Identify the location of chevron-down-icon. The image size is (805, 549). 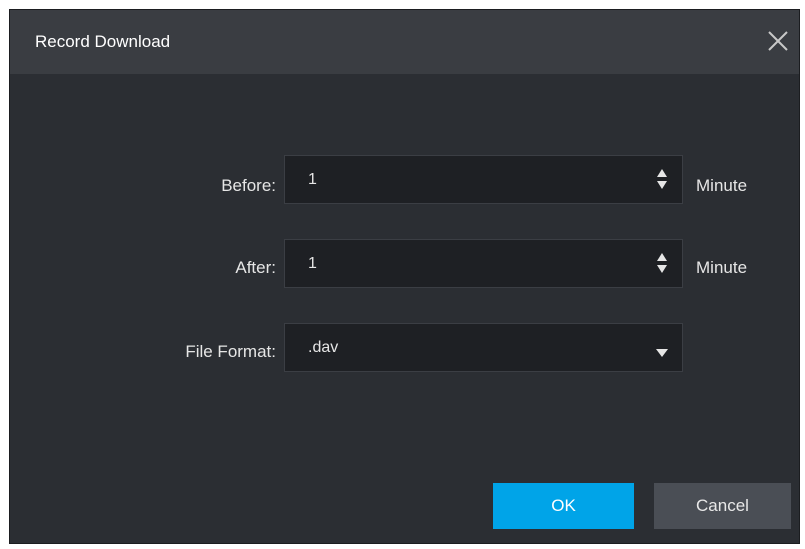
(662, 350).